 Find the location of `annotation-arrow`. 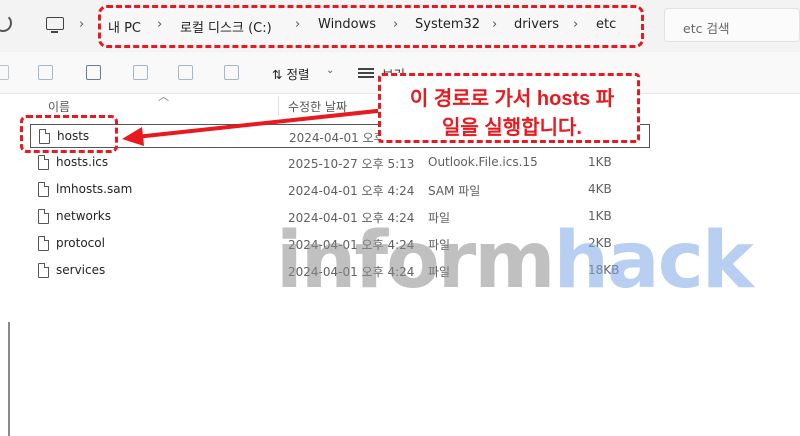

annotation-arrow is located at coordinates (255, 127).